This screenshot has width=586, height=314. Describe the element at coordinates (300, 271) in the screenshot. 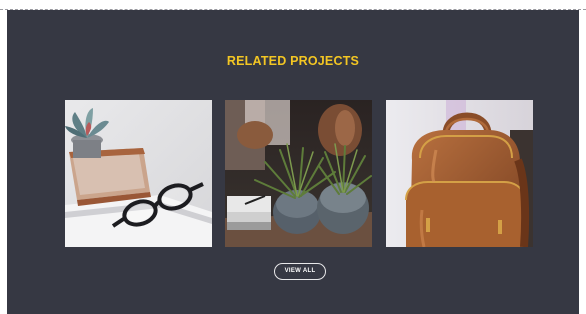

I see `view-all-button: VIEW ALL` at that location.